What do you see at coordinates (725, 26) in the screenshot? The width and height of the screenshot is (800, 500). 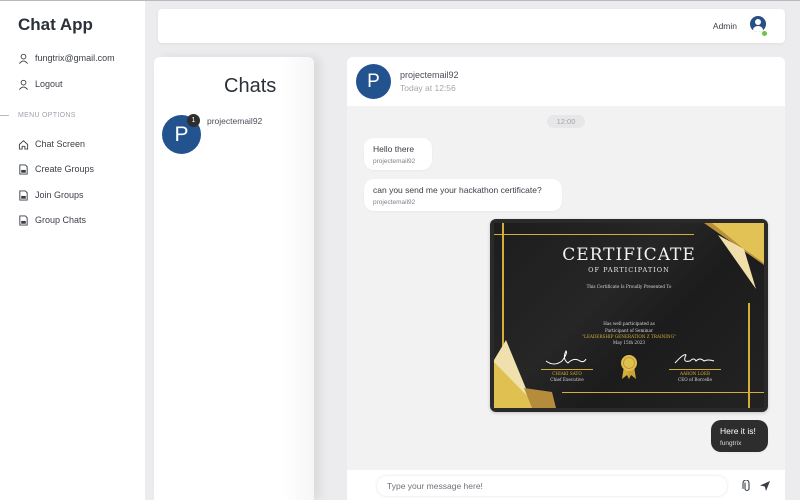 I see `admin-label: Admin` at bounding box center [725, 26].